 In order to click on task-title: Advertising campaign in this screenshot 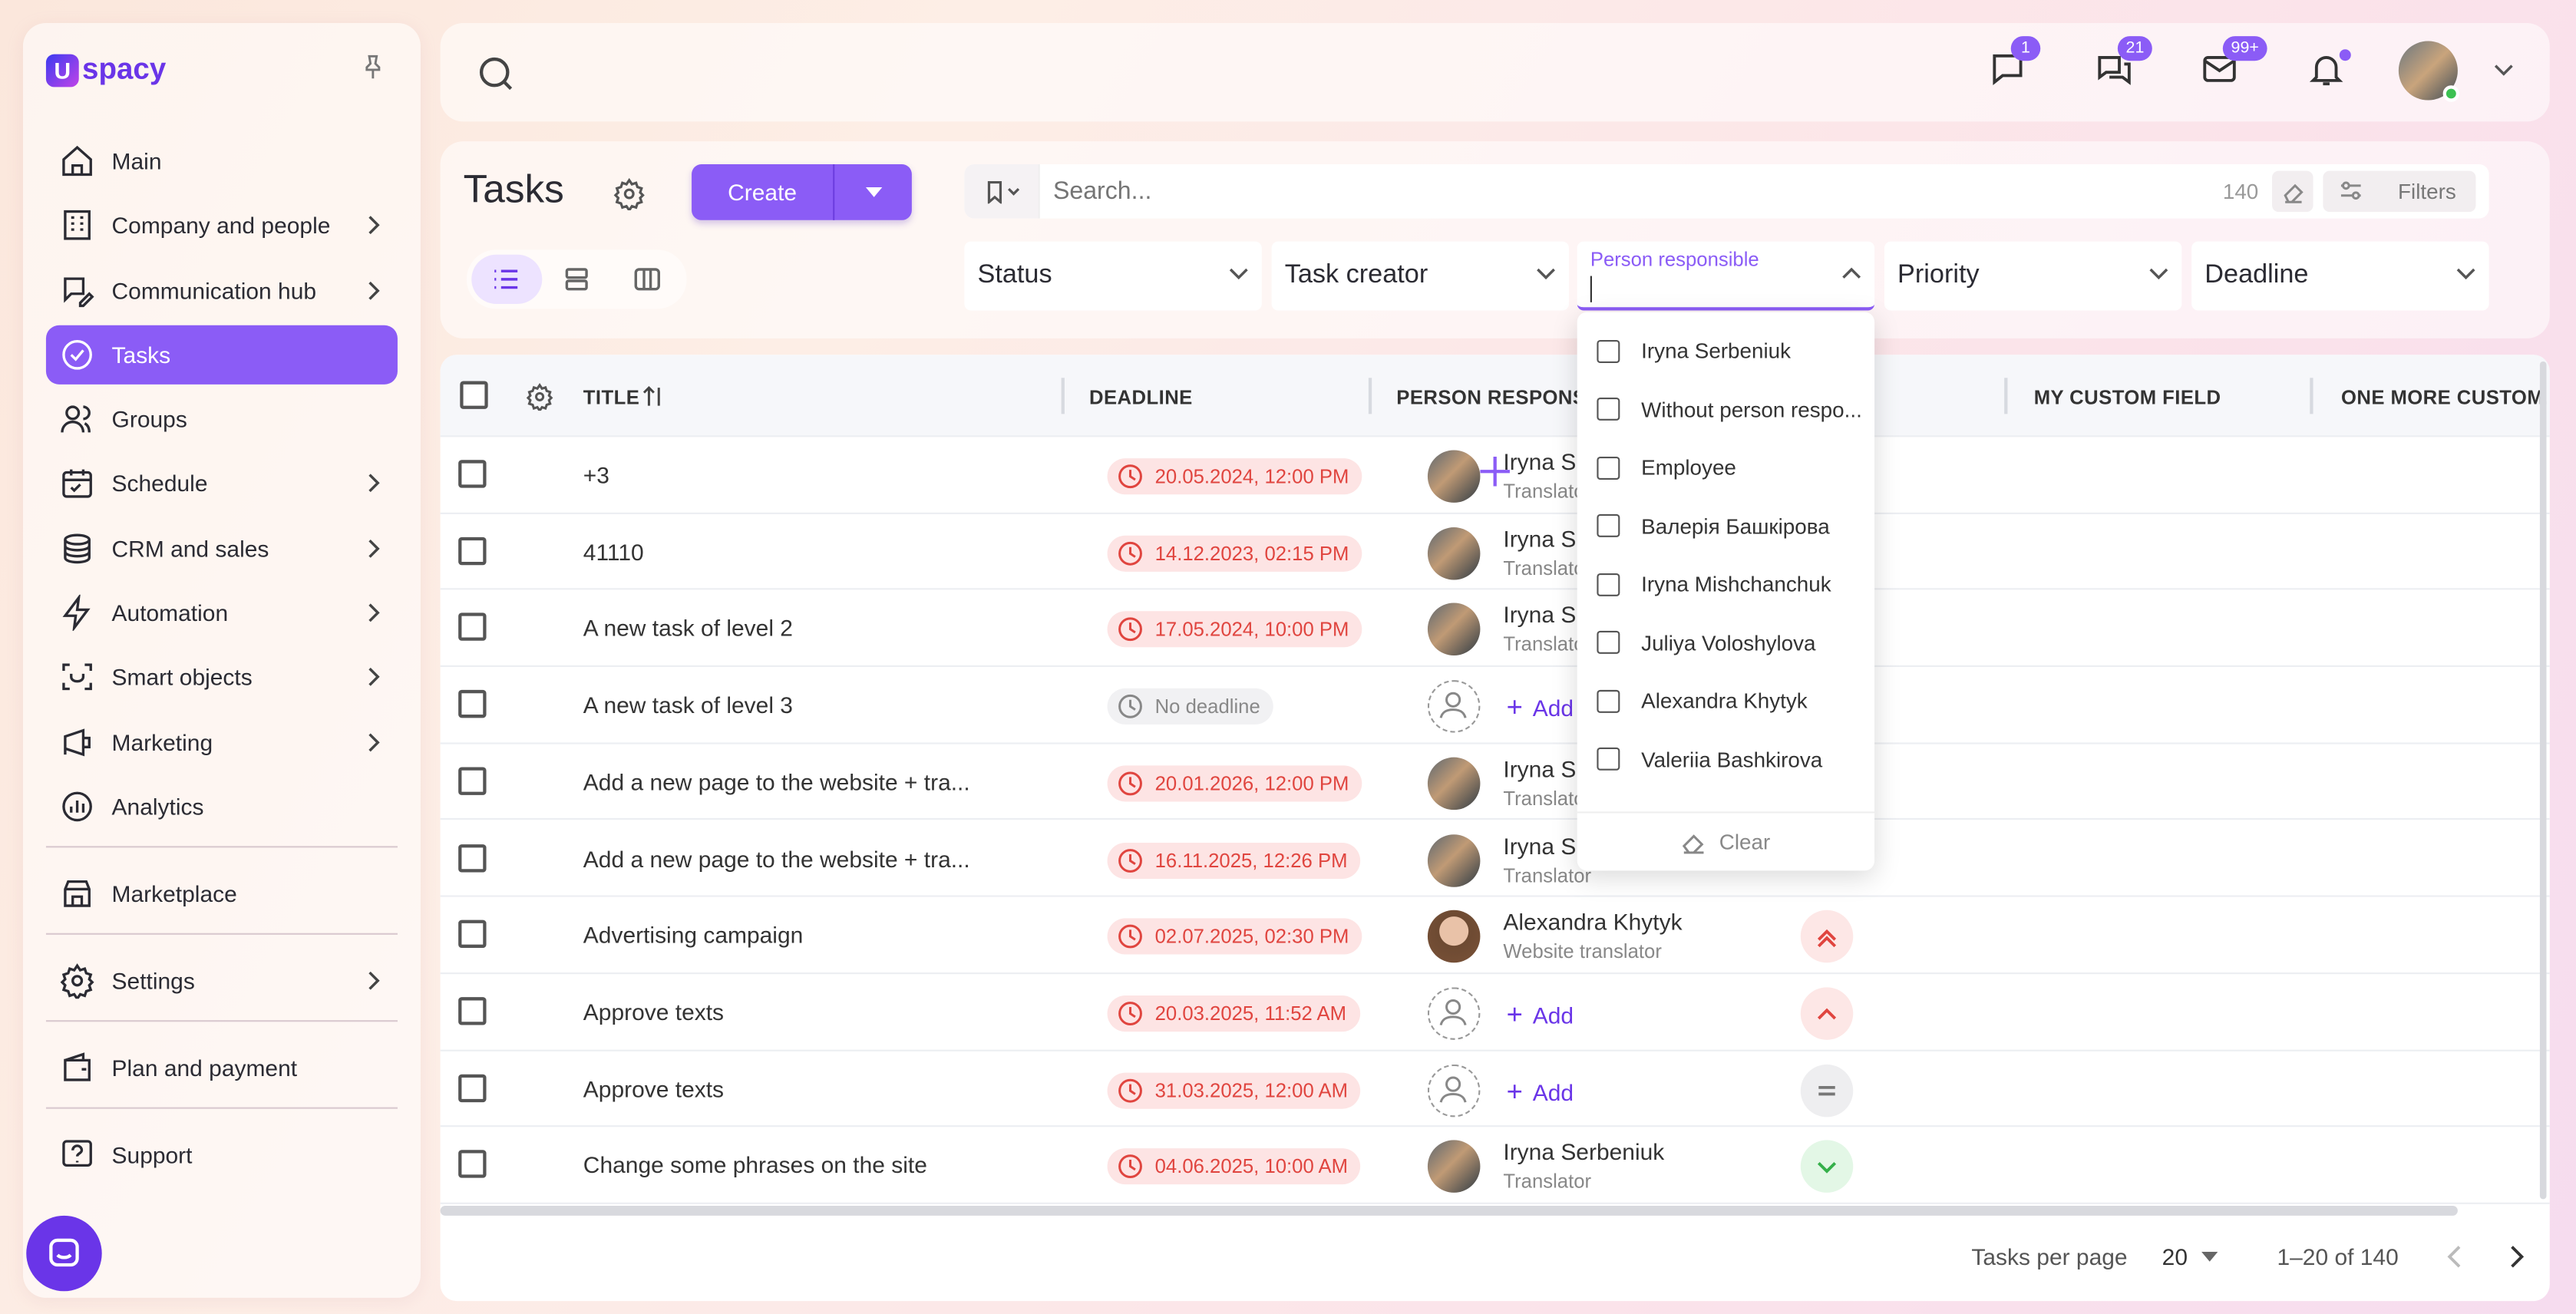, I will do `click(693, 935)`.